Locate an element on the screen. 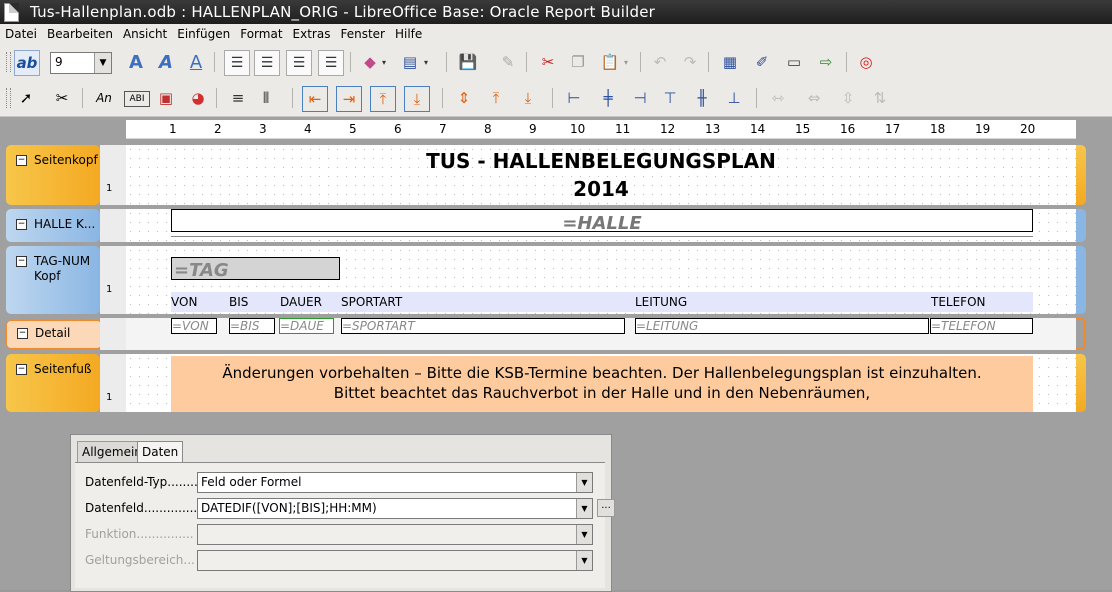 The height and width of the screenshot is (592, 1112). save-icon: 💾 is located at coordinates (468, 62).